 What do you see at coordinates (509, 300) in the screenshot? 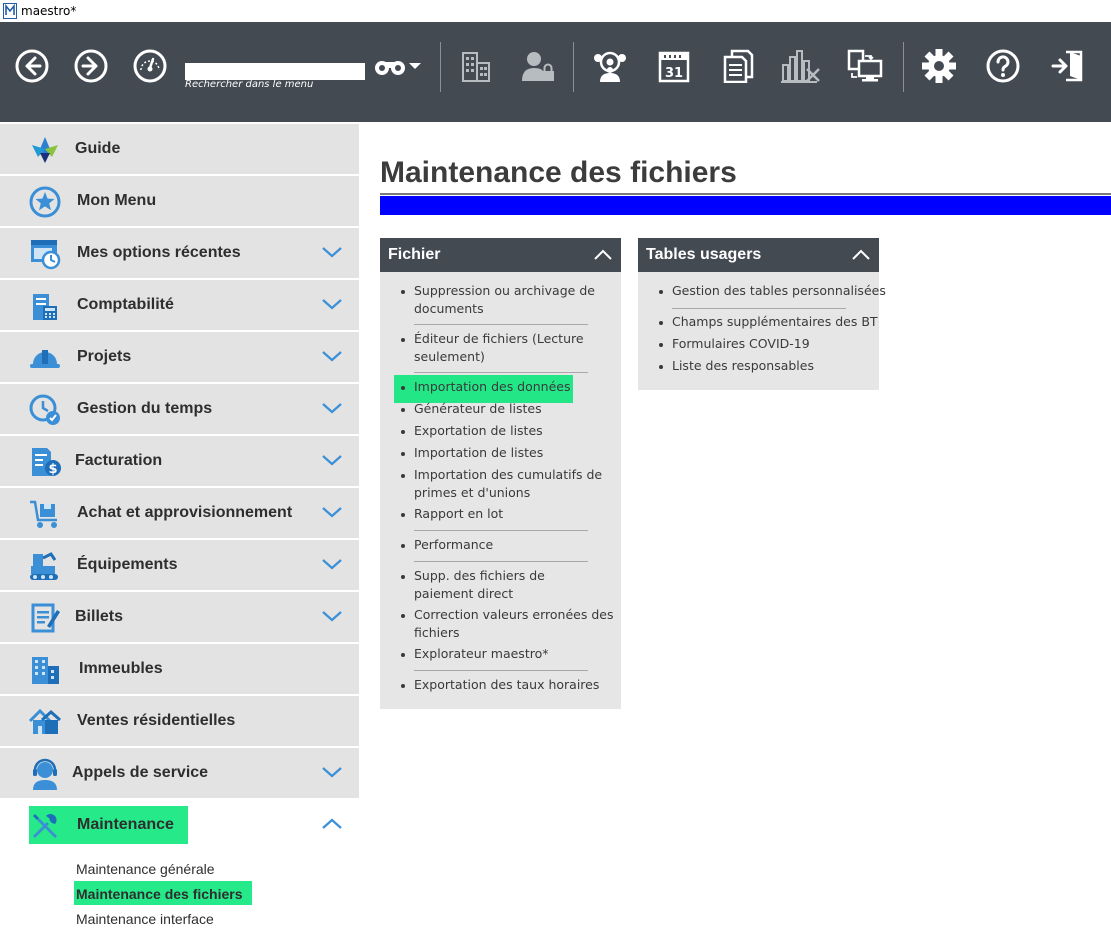
I see `link-suppression-archivage: Suppression ou archivage de documents` at bounding box center [509, 300].